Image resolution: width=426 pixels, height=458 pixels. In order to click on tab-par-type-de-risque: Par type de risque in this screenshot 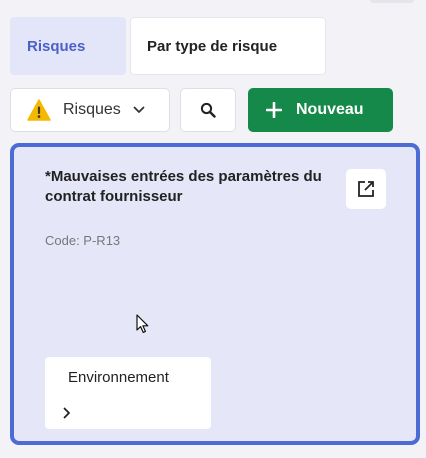, I will do `click(228, 46)`.